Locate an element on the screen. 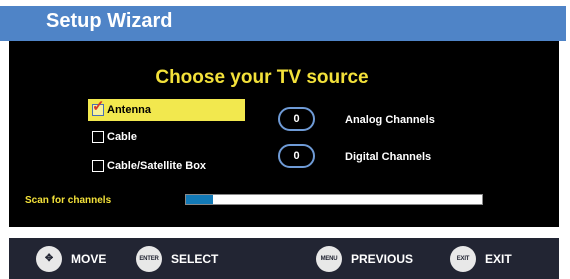 This screenshot has height=279, width=570. checkmark-icon: ✓ is located at coordinates (98, 106).